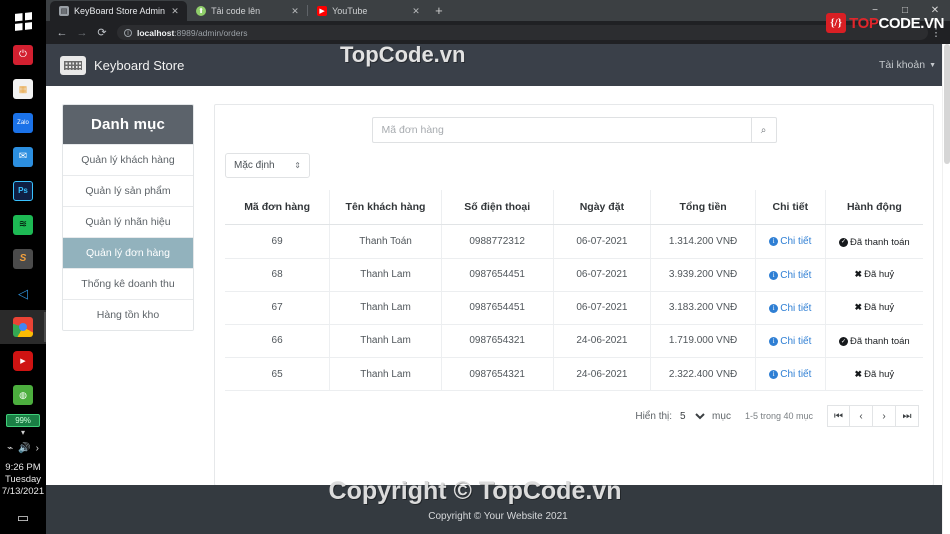 This screenshot has height=534, width=950. Describe the element at coordinates (62, 33) in the screenshot. I see `back-button: ←` at that location.